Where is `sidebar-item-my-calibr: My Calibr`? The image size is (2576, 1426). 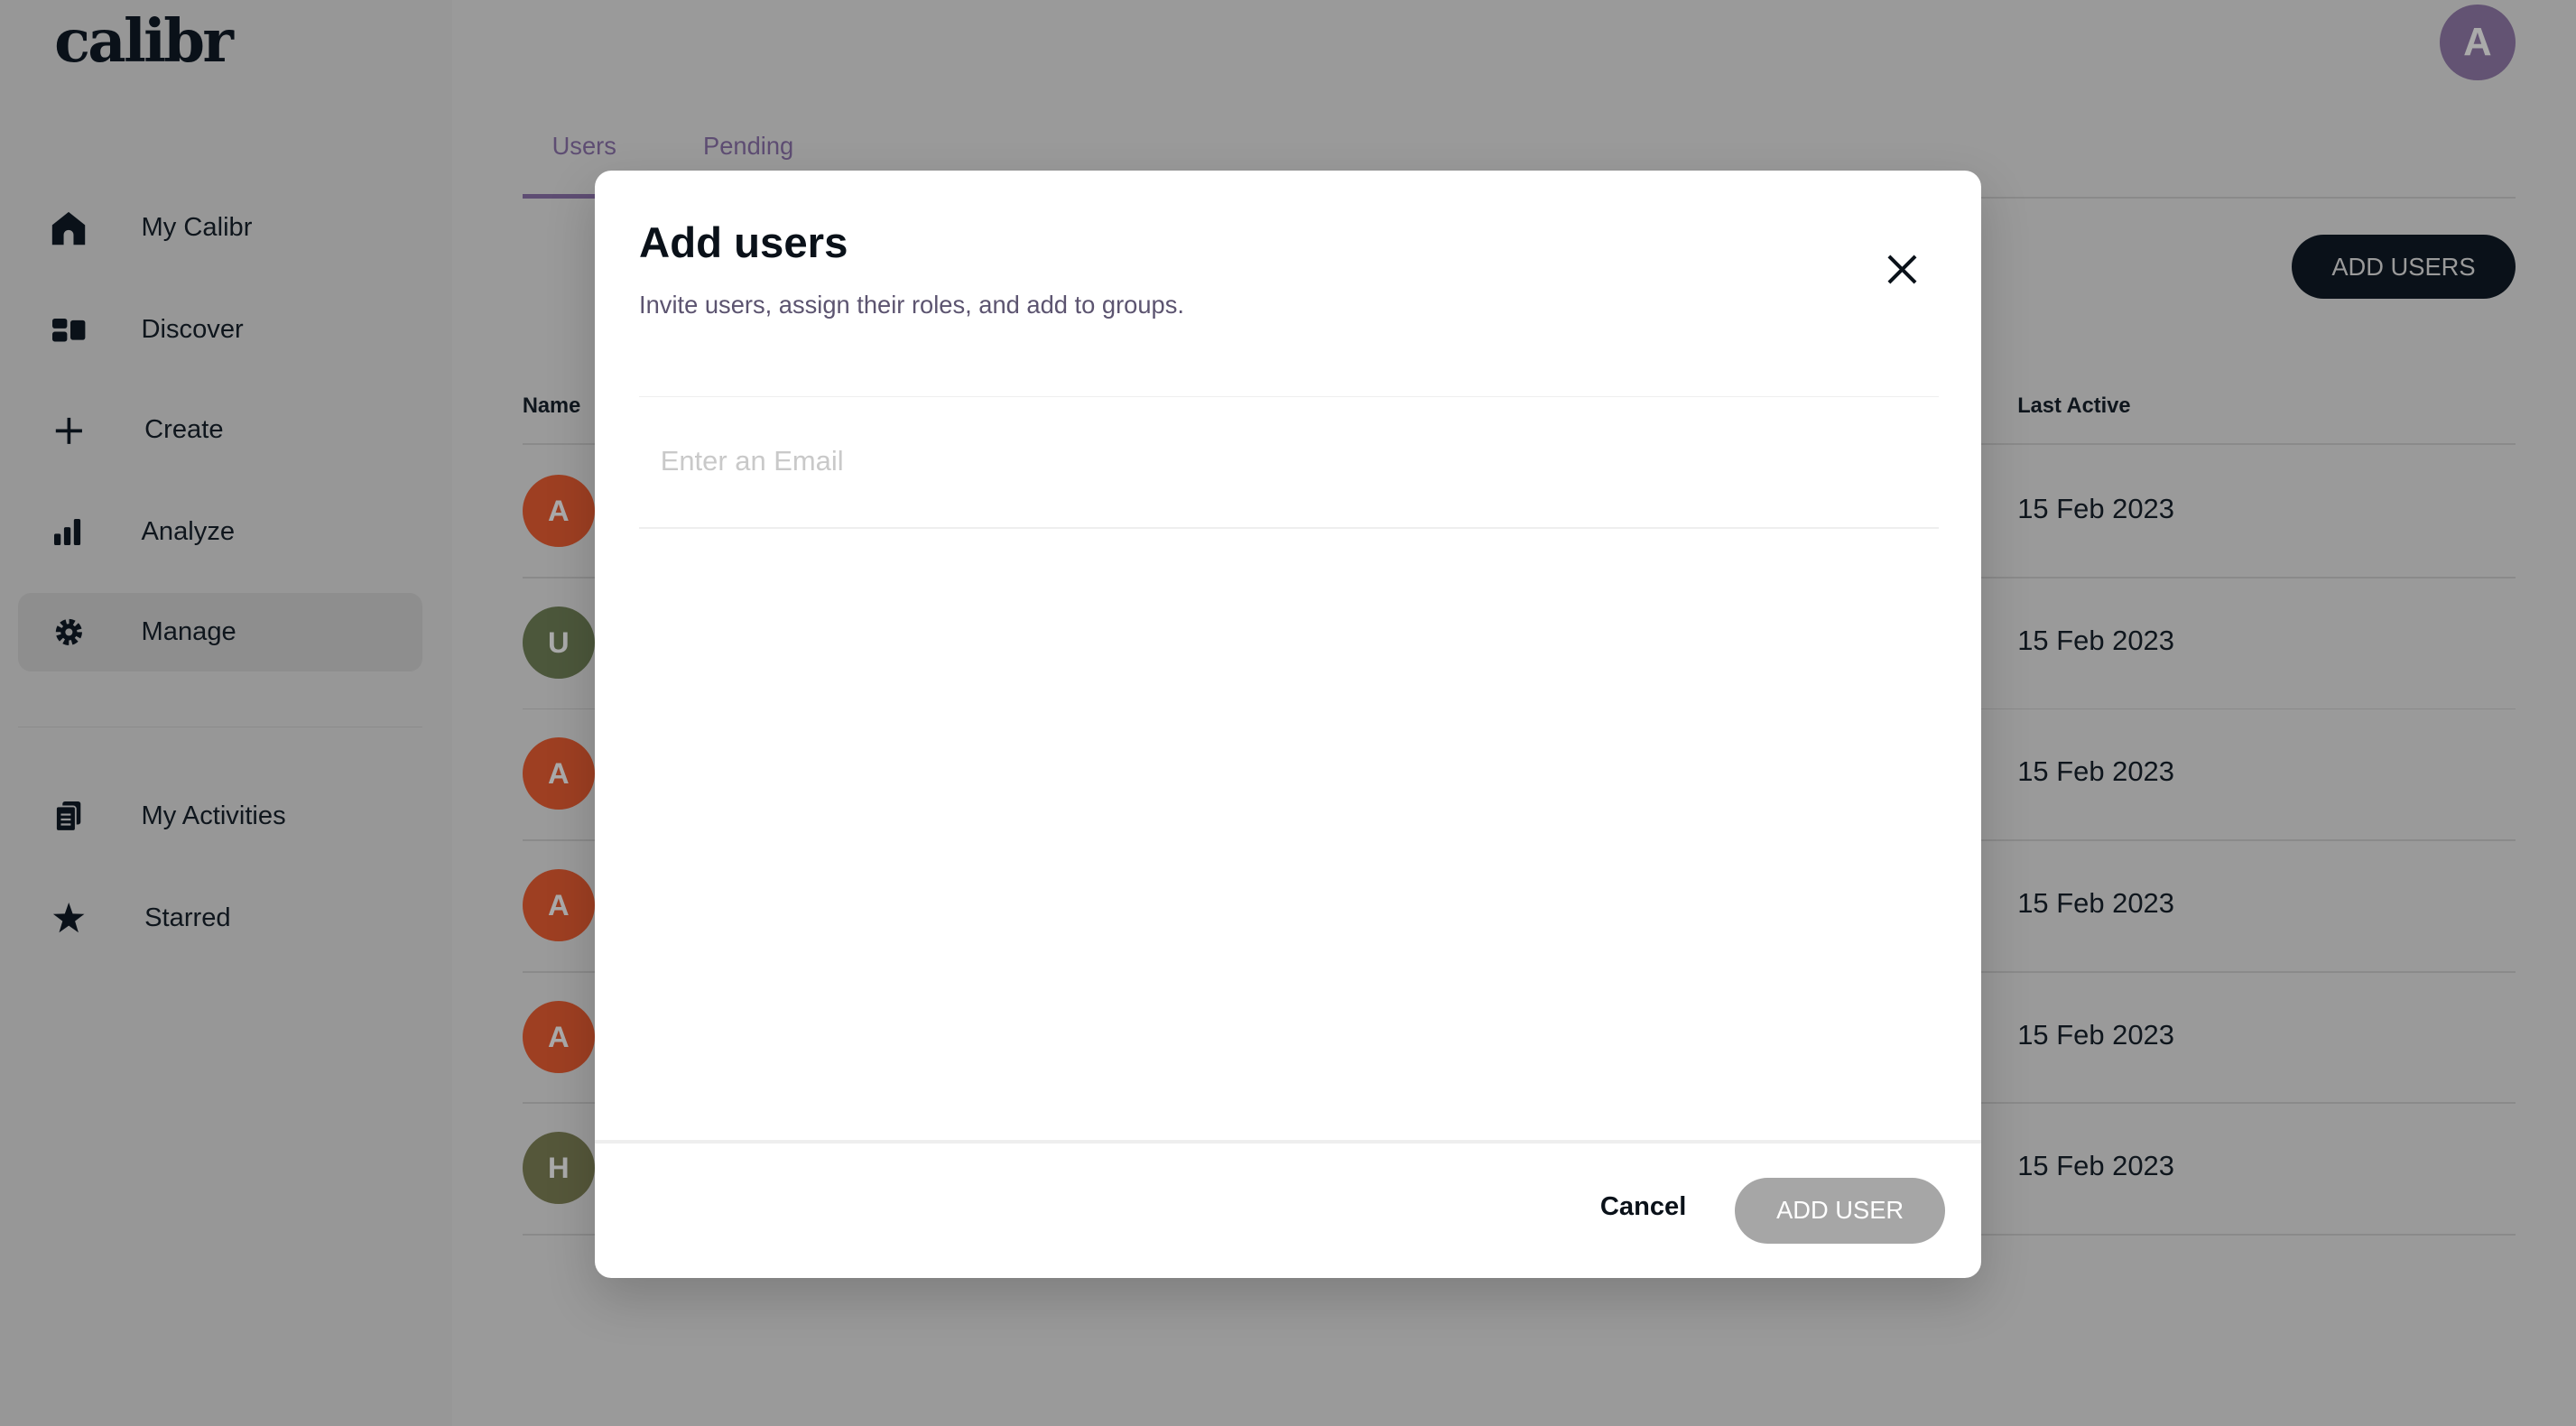
sidebar-item-my-calibr: My Calibr is located at coordinates (220, 228).